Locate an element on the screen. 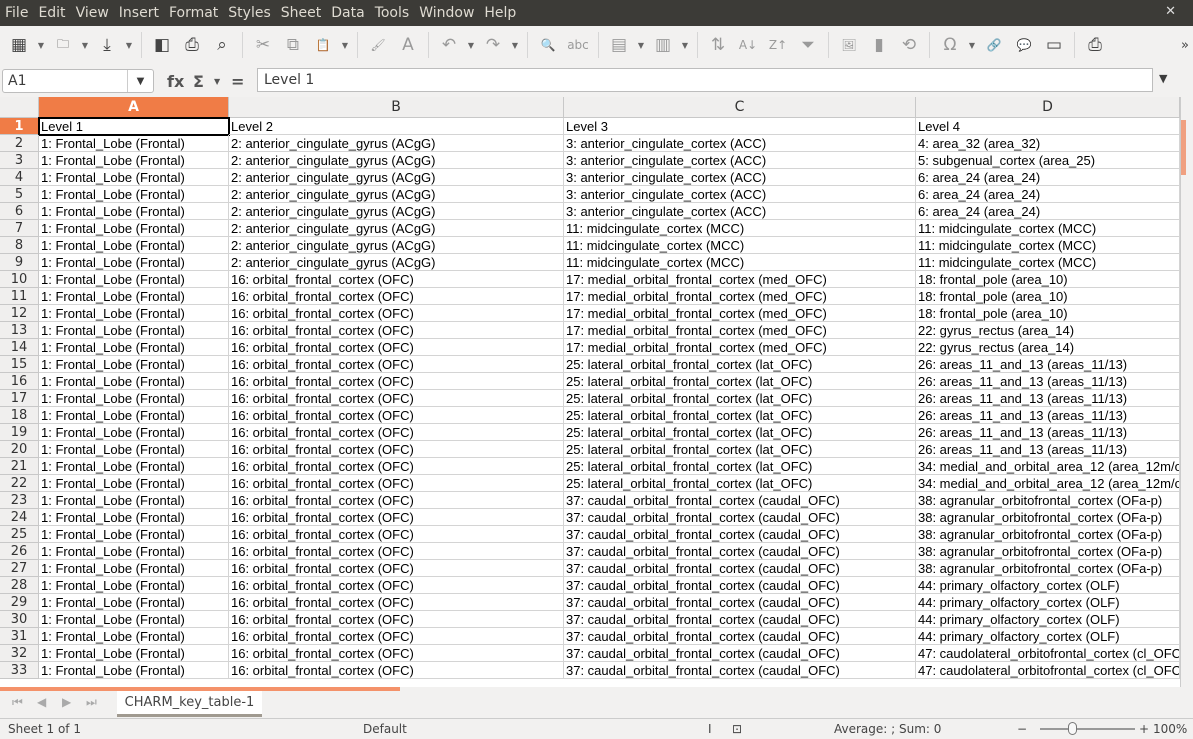 The height and width of the screenshot is (739, 1193). row-header: 25 is located at coordinates (19, 534).